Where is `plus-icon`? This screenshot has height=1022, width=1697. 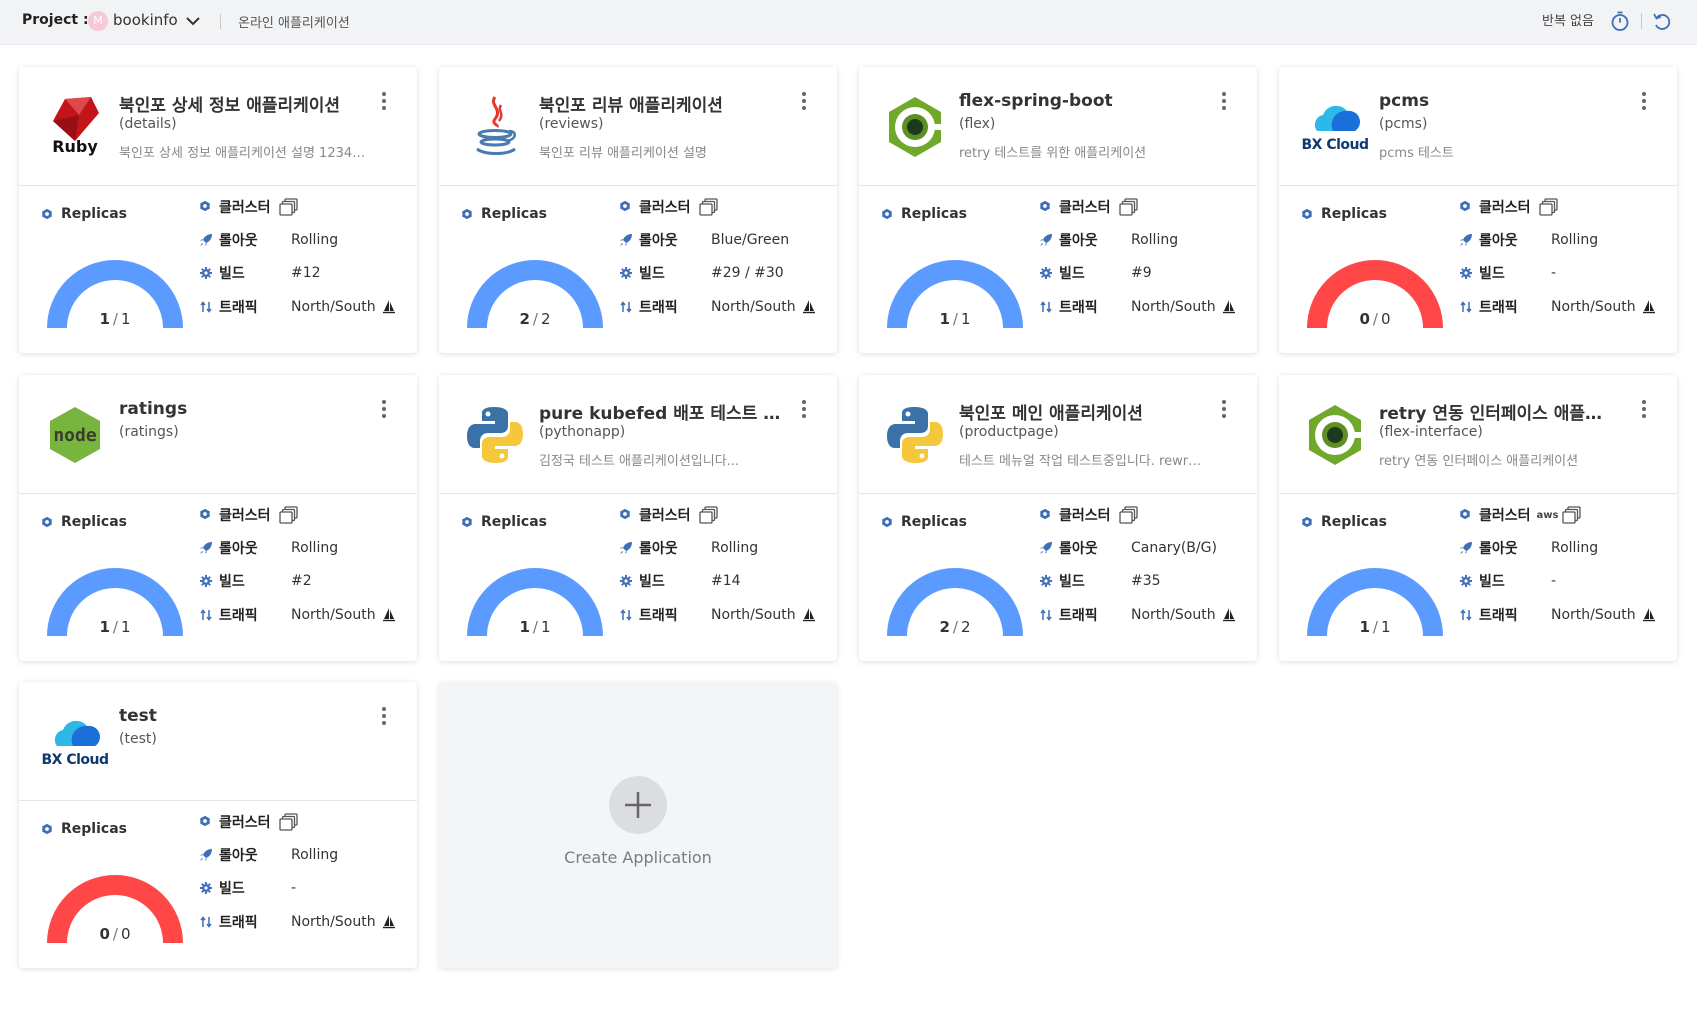 plus-icon is located at coordinates (638, 805).